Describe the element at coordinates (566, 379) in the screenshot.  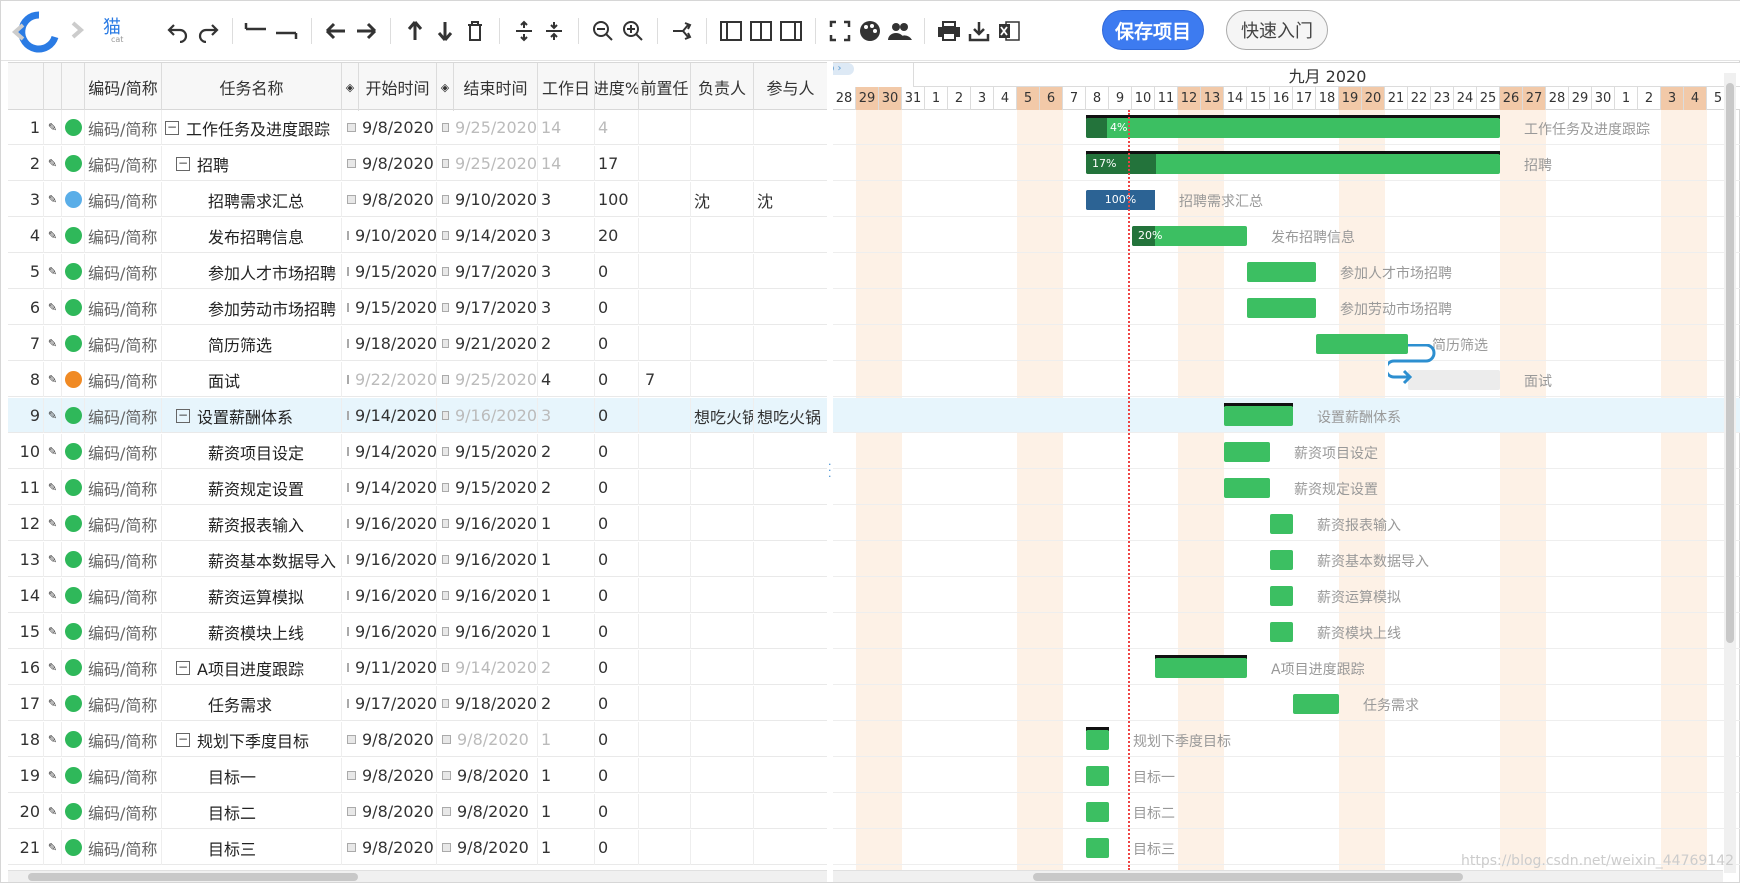
I see `workdays-cell: 4` at that location.